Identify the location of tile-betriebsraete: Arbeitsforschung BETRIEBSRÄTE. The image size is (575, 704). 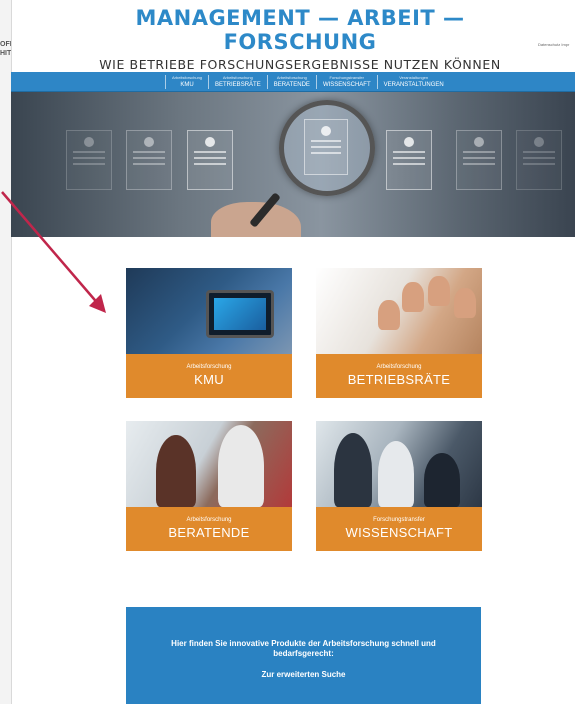
(399, 333).